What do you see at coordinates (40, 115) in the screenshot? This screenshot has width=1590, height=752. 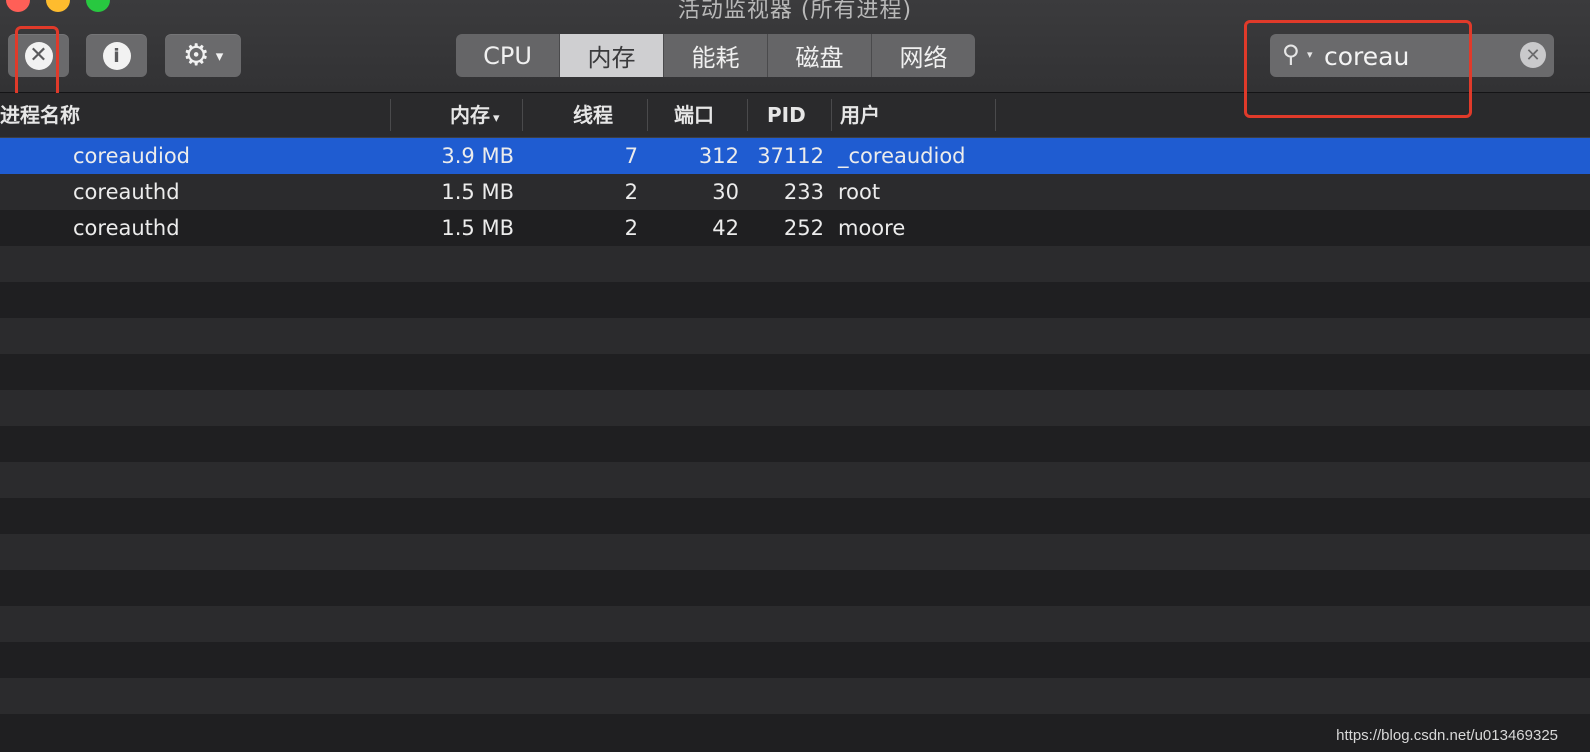 I see `column-header-name: 进程名称` at bounding box center [40, 115].